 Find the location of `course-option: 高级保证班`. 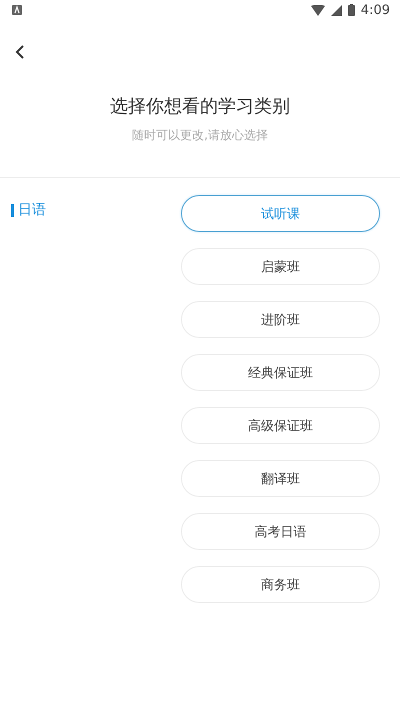

course-option: 高级保证班 is located at coordinates (280, 425).